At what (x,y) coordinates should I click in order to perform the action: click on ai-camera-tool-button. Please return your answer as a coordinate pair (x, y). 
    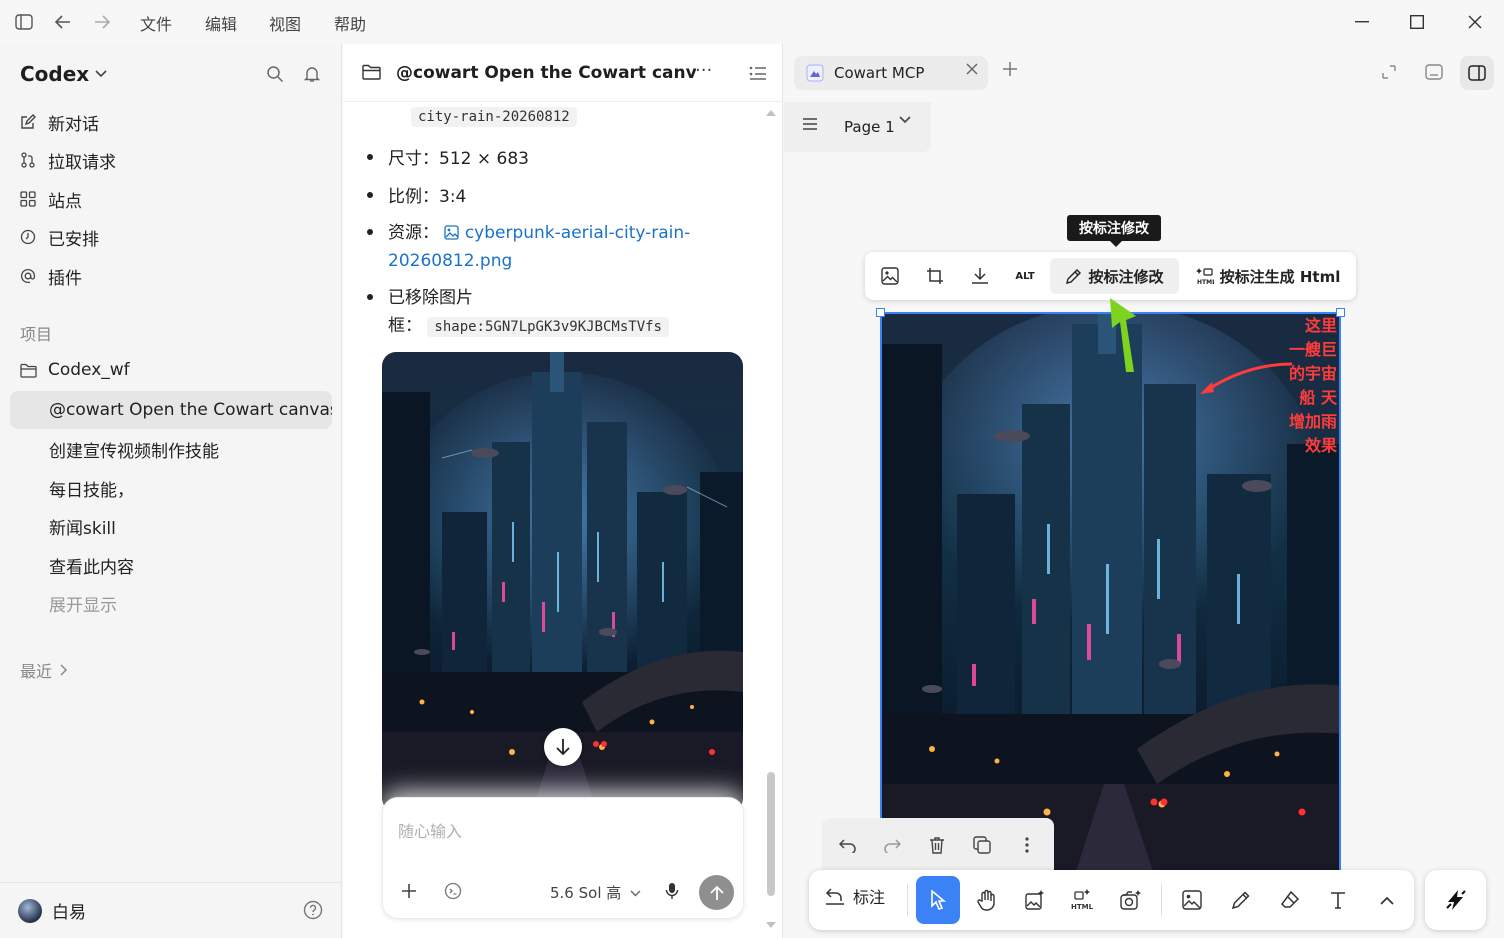
    Looking at the image, I should click on (1131, 900).